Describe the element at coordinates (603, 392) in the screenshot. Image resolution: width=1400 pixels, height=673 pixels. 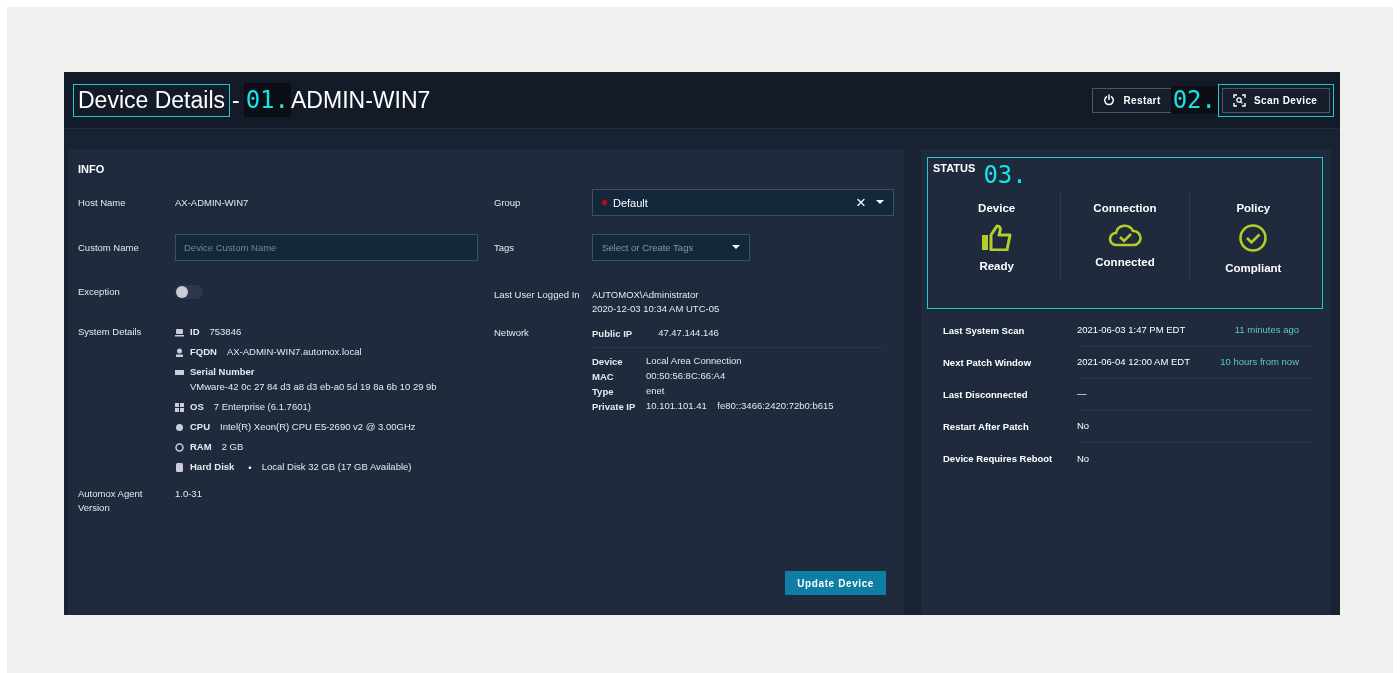
I see `network-label: Type` at that location.